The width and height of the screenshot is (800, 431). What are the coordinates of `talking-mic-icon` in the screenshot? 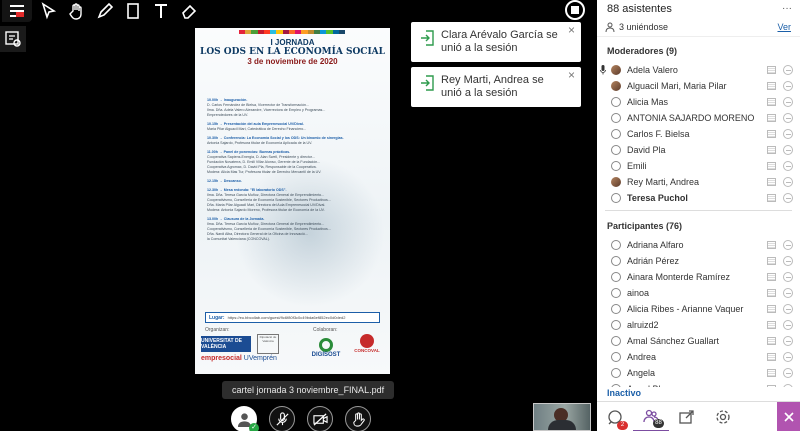 It's located at (603, 70).